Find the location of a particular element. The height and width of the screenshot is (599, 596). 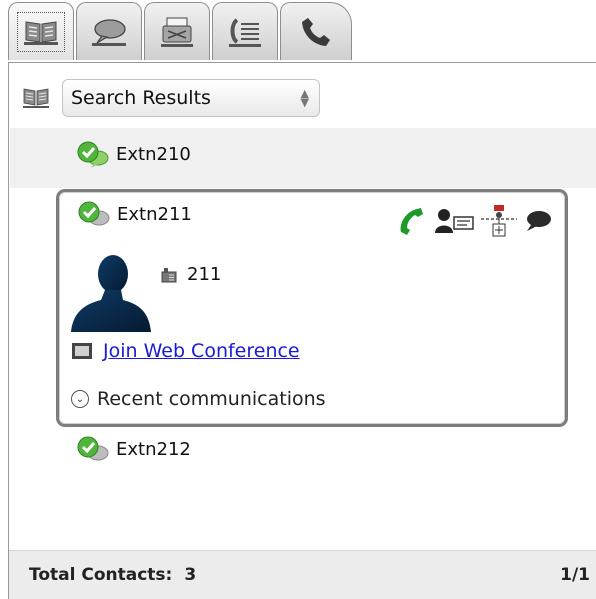

tab-strip is located at coordinates (298, 32).